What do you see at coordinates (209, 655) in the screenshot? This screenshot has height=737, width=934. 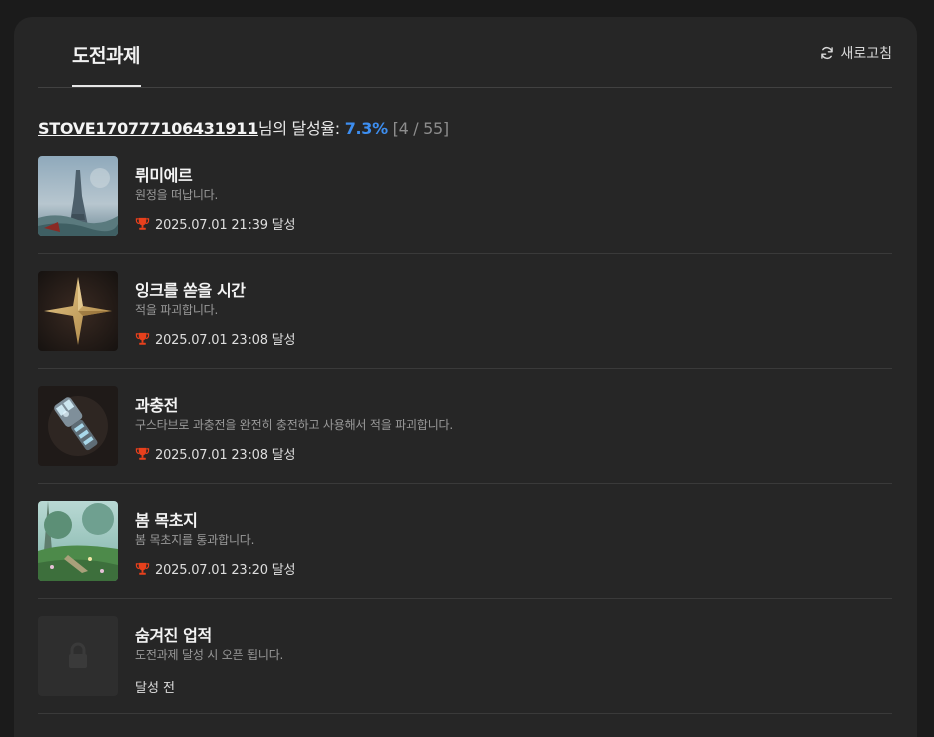 I see `achievement-description: 도전과제 달성 시 오픈 됩니다.` at bounding box center [209, 655].